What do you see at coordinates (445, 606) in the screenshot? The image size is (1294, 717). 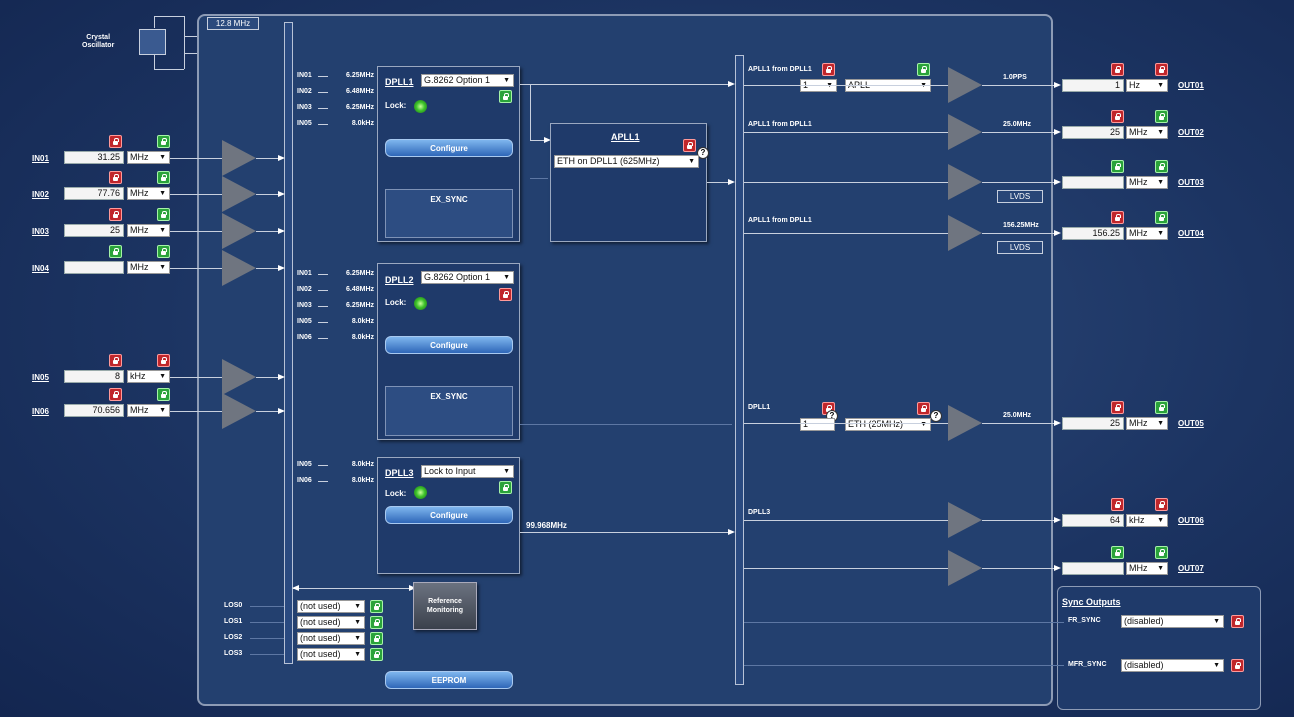 I see `reference-monitoring-button: Reference Monitoring` at bounding box center [445, 606].